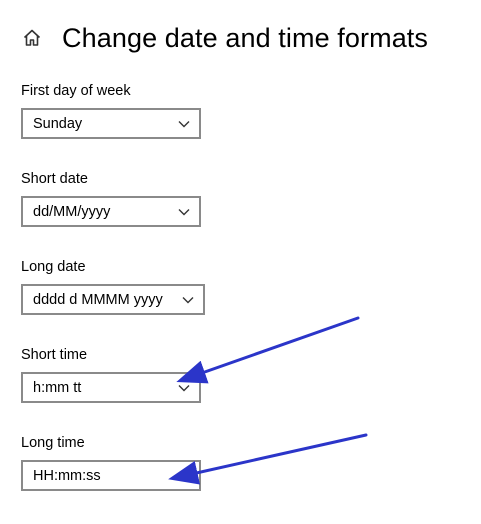 The image size is (481, 524). Describe the element at coordinates (58, 123) in the screenshot. I see `first-day-of-week-value: Sunday` at that location.